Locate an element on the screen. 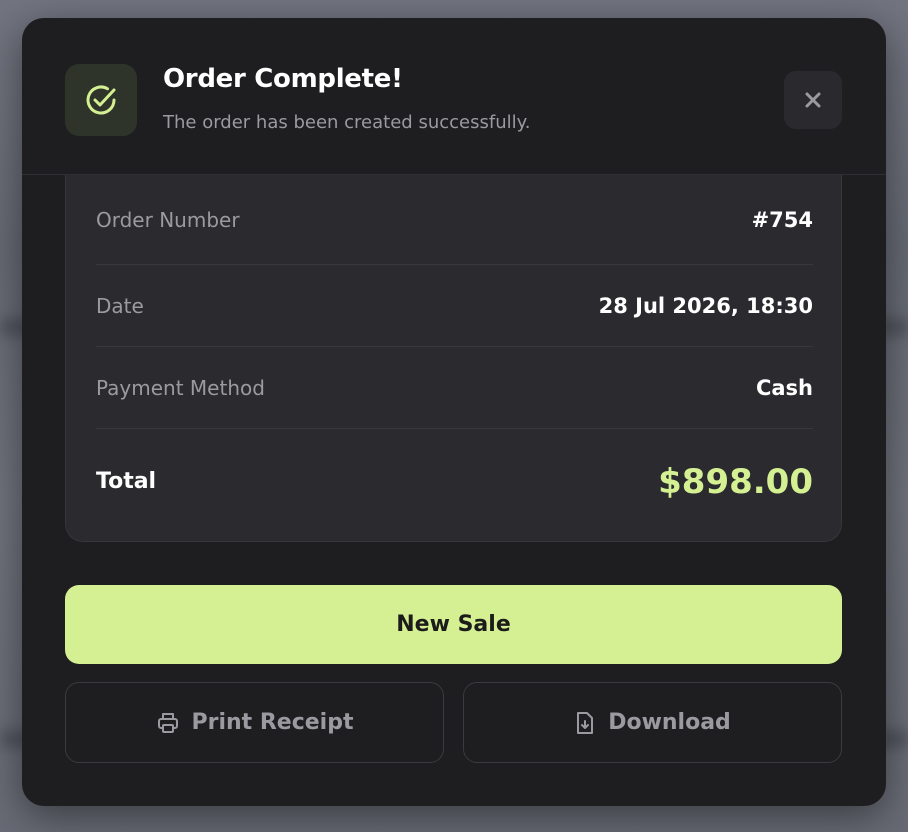 This screenshot has width=908, height=832. order-number-row: Order Number #754 is located at coordinates (454, 220).